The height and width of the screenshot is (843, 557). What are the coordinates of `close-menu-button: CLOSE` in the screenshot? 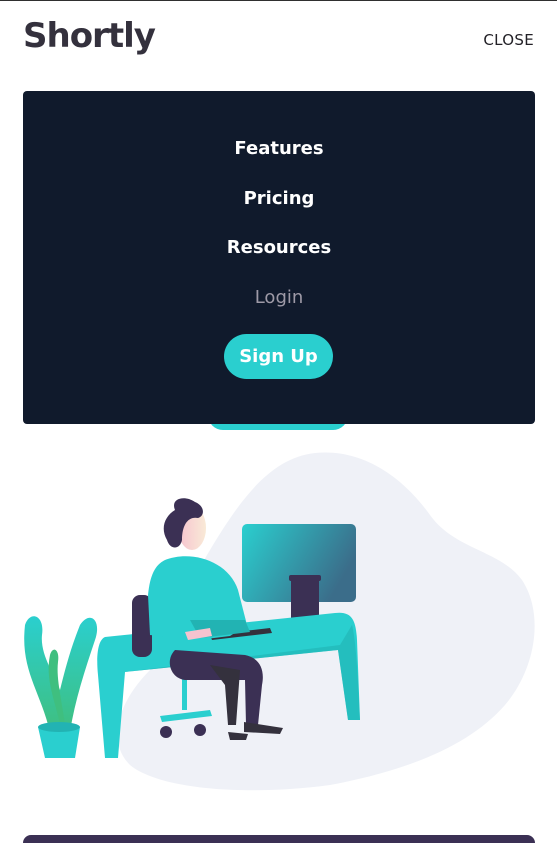 It's located at (508, 40).